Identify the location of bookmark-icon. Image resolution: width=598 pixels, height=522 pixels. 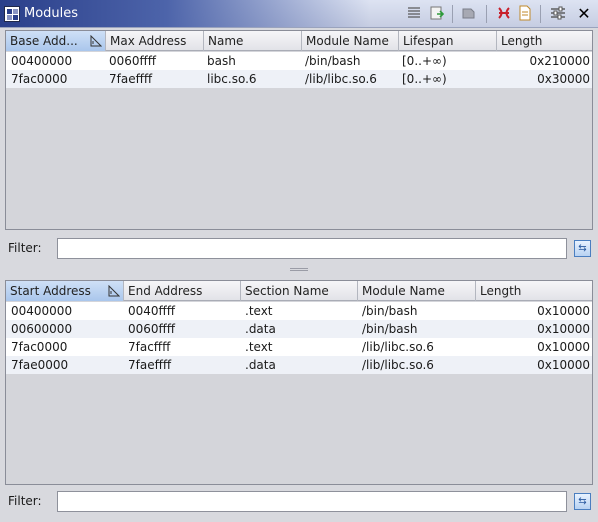
(504, 14).